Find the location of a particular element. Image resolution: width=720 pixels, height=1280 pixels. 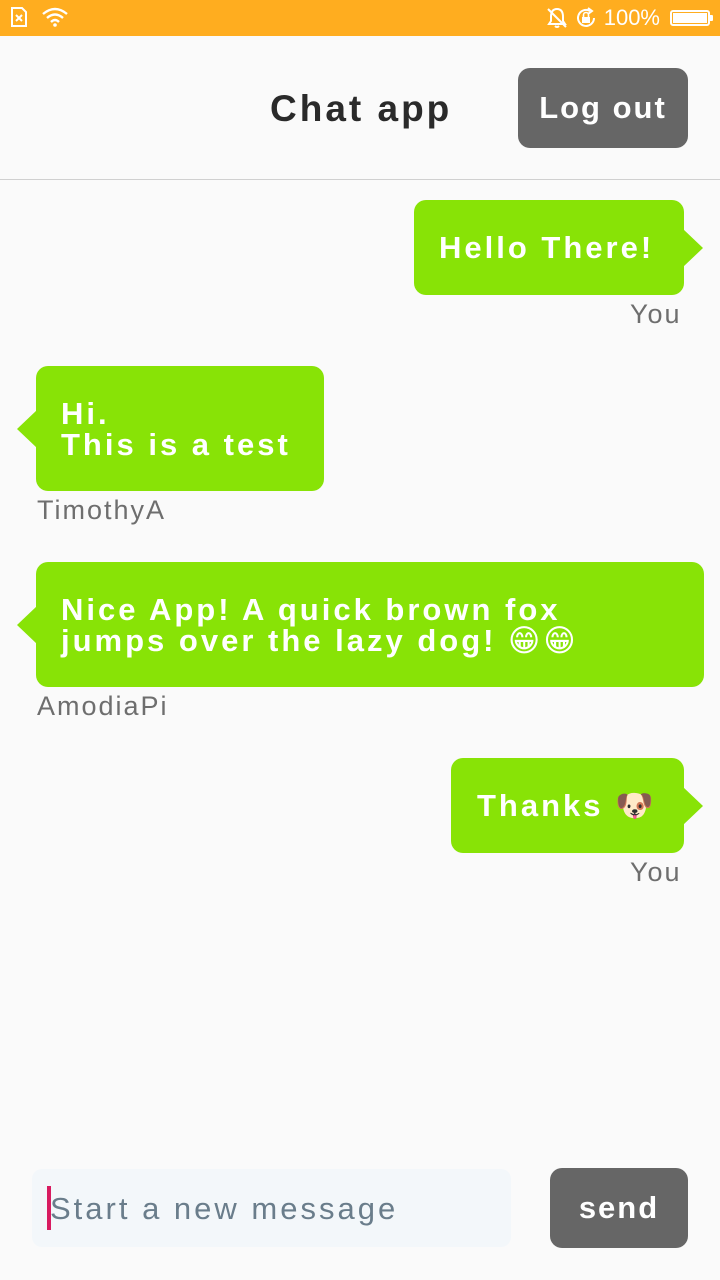

message-bubble-sent: Thanks 🐶 is located at coordinates (577, 805).